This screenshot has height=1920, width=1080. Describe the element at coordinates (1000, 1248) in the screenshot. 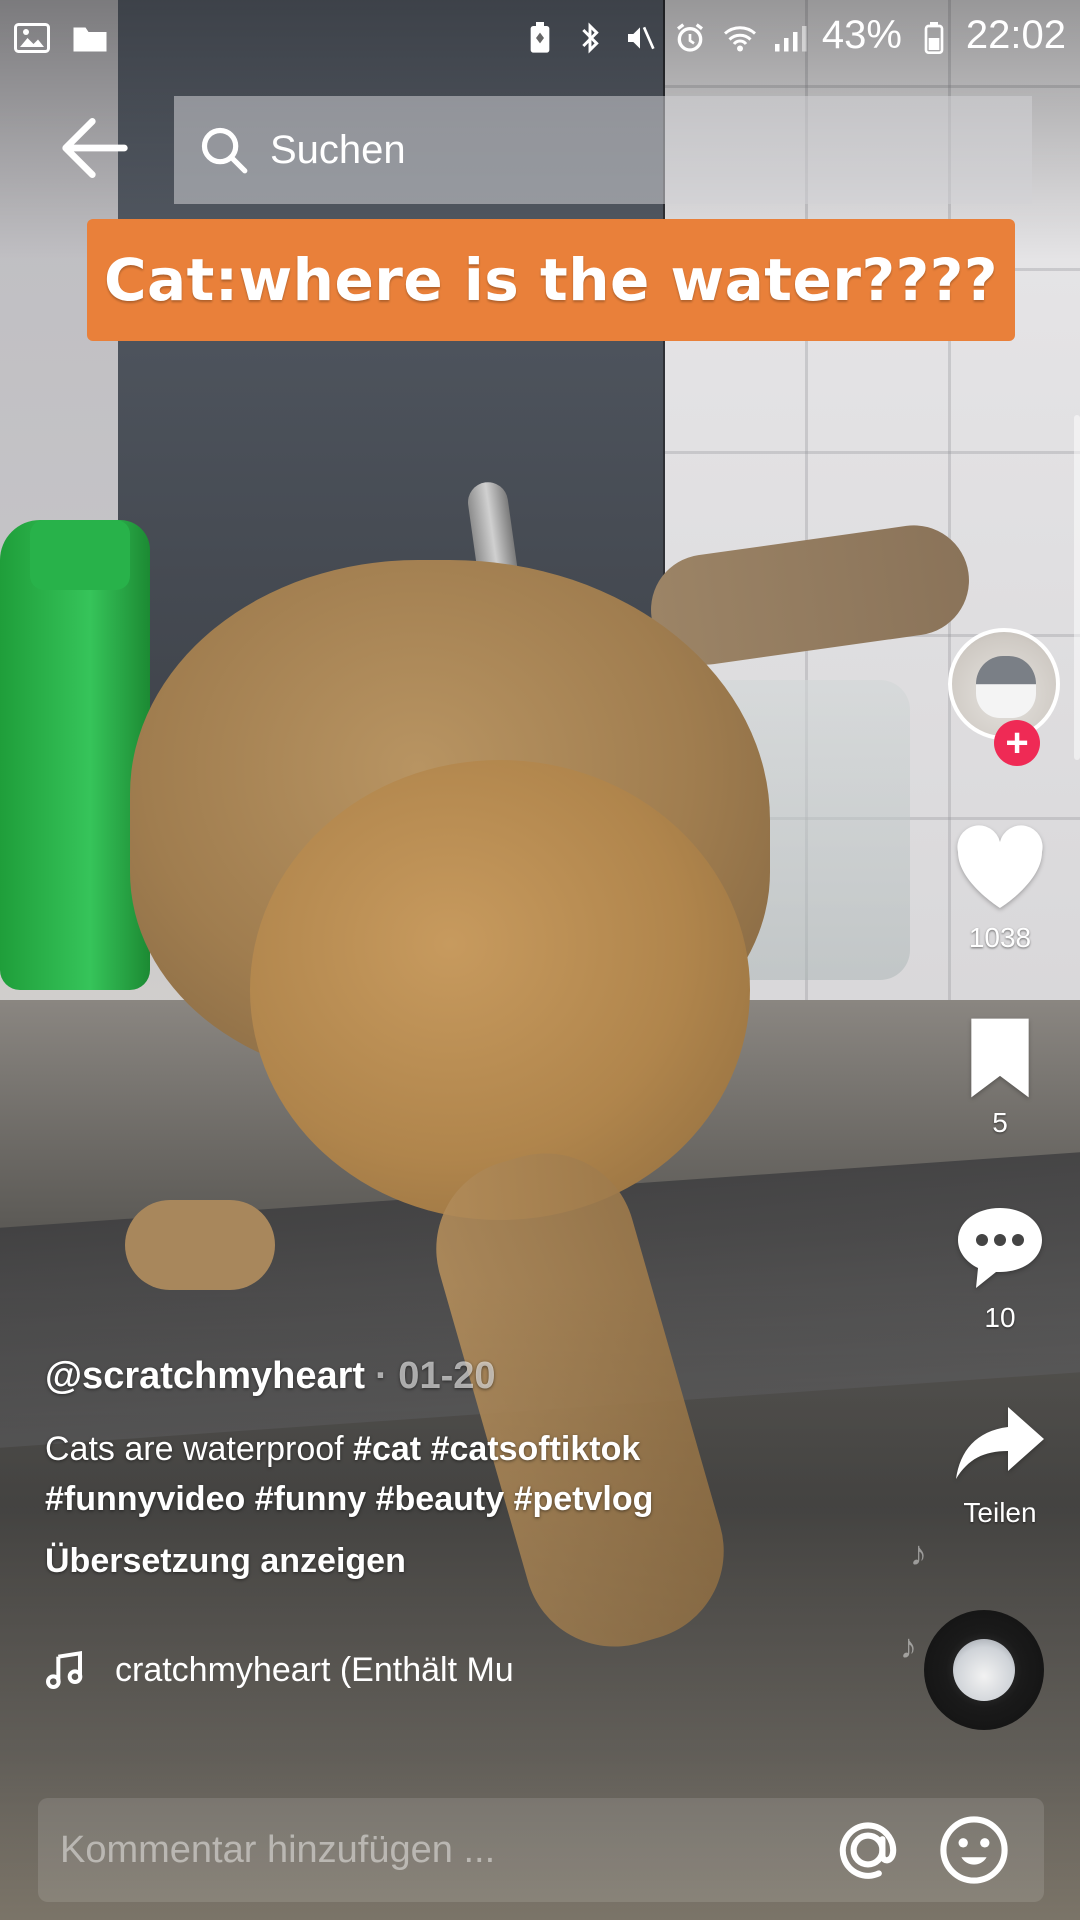

I see `comment-icon` at that location.